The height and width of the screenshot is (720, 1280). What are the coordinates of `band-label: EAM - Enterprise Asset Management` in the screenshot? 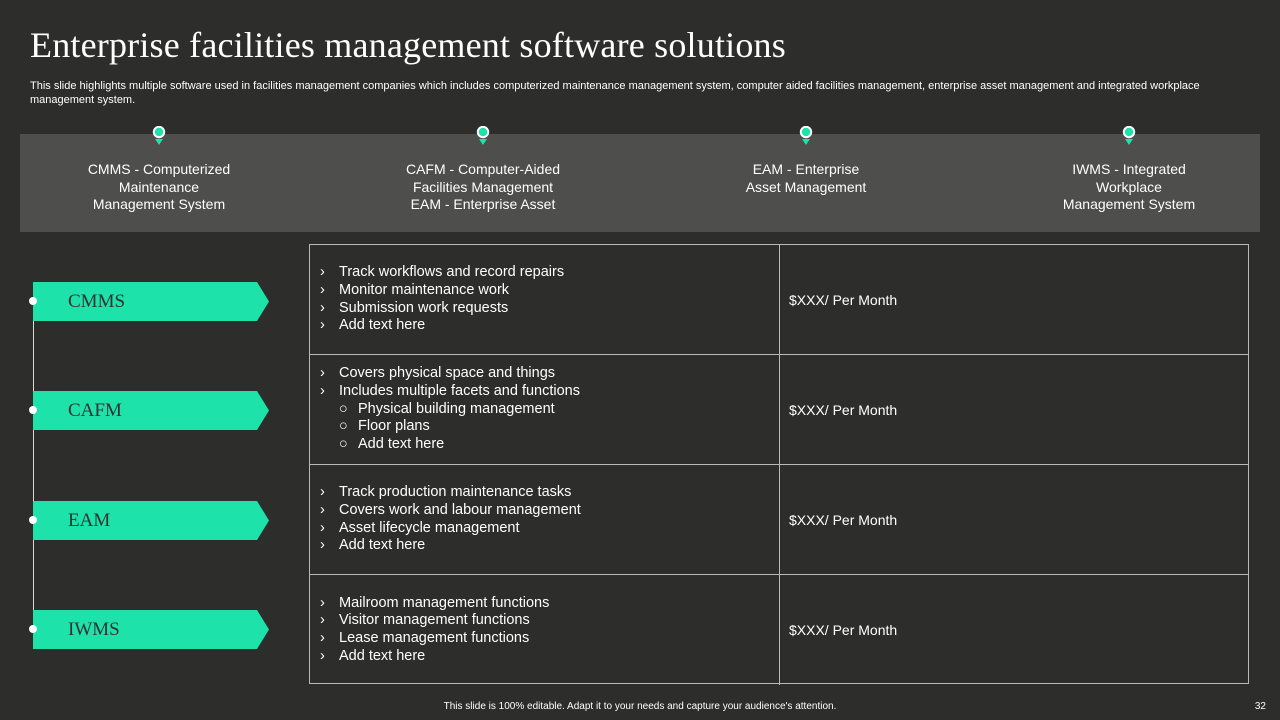 It's located at (806, 178).